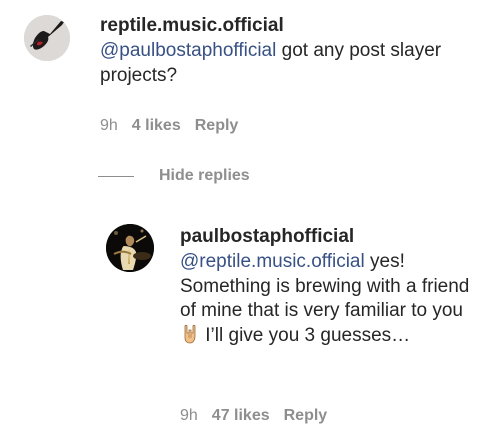 The width and height of the screenshot is (492, 438). Describe the element at coordinates (188, 50) in the screenshot. I see `comment-mention: @paulbostaphofficial` at that location.